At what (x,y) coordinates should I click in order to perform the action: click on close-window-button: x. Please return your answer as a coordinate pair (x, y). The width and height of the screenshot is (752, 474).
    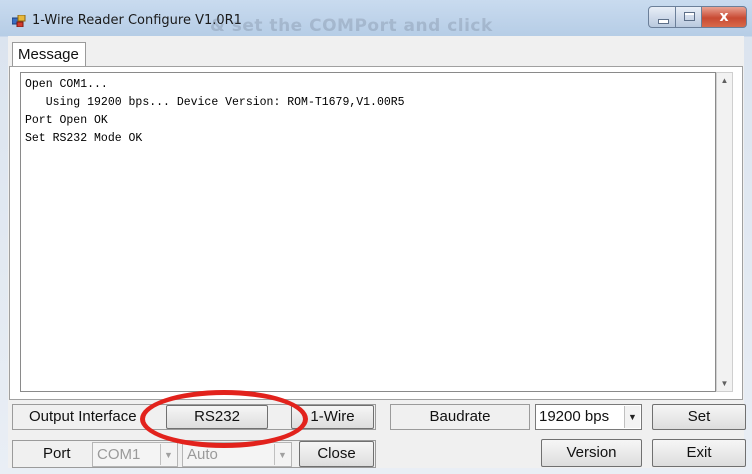
    Looking at the image, I should click on (724, 17).